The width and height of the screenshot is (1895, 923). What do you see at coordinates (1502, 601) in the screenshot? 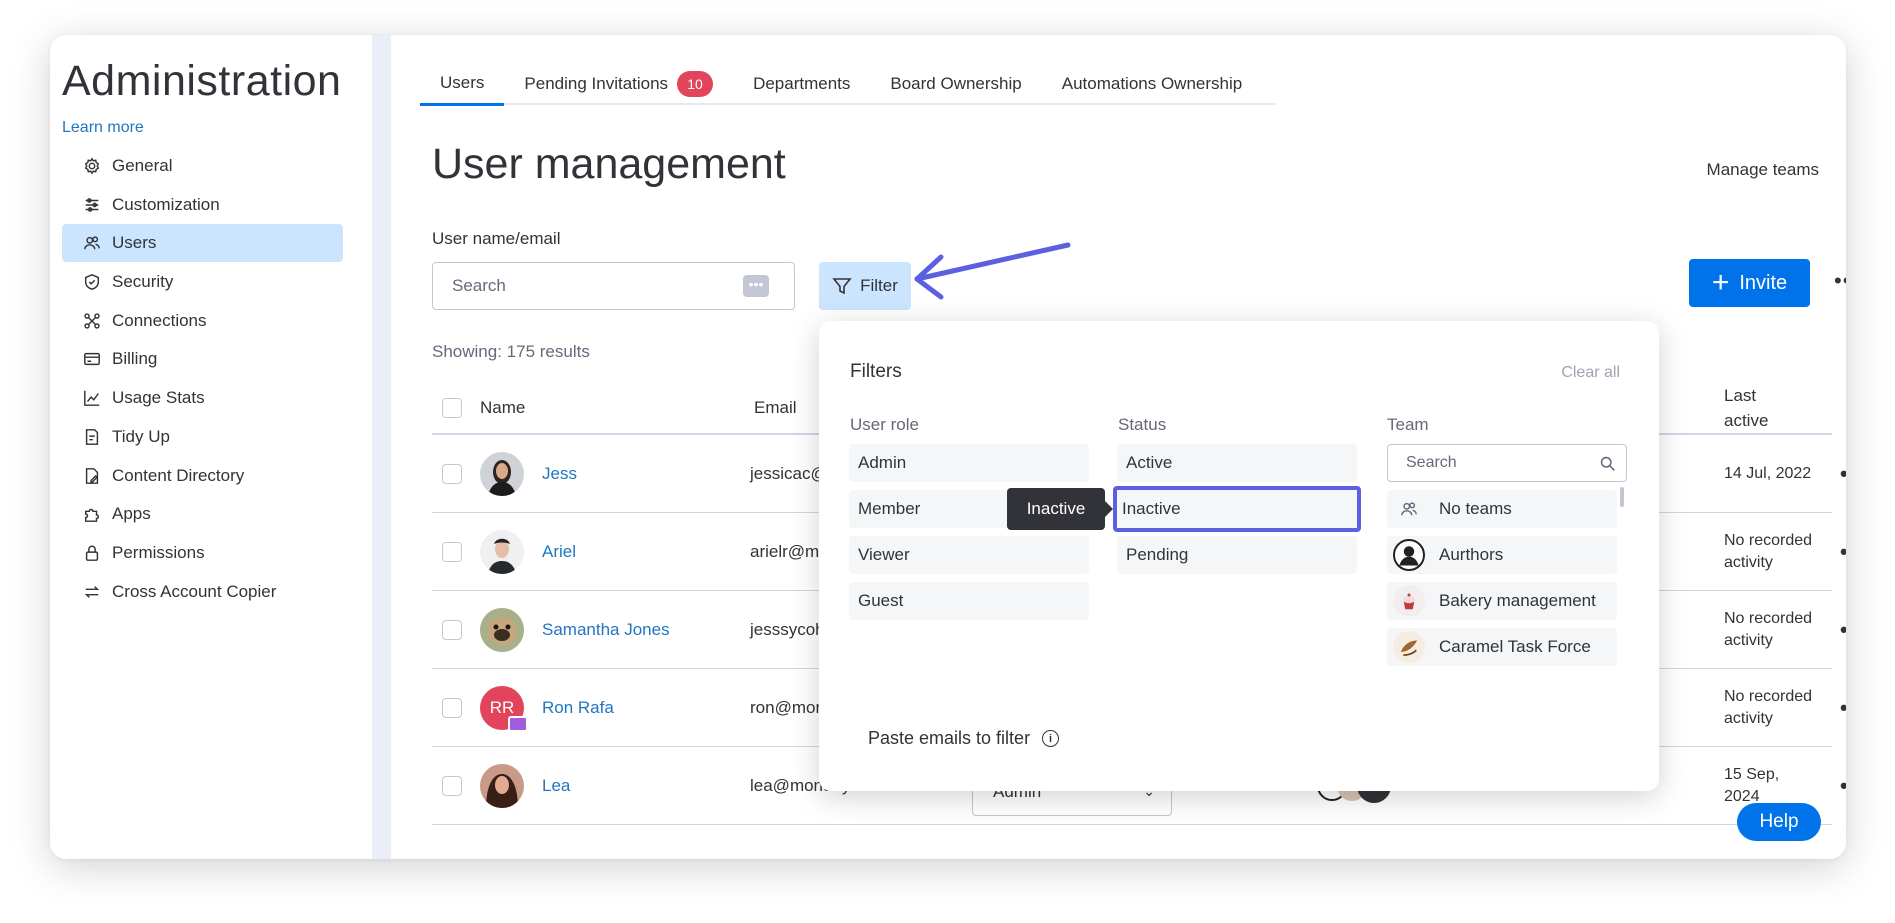
I see `team-option-bakery-management: Bakery management` at bounding box center [1502, 601].